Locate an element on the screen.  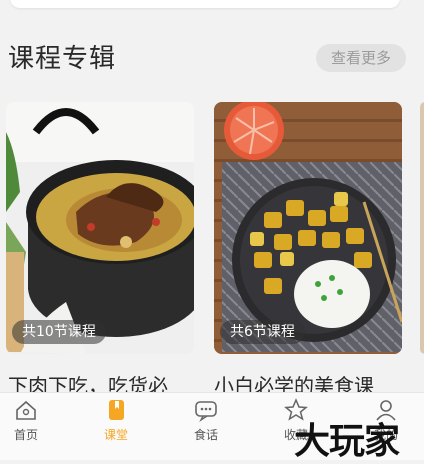
section-header: 课程专辑 查看更多 is located at coordinates (212, 56).